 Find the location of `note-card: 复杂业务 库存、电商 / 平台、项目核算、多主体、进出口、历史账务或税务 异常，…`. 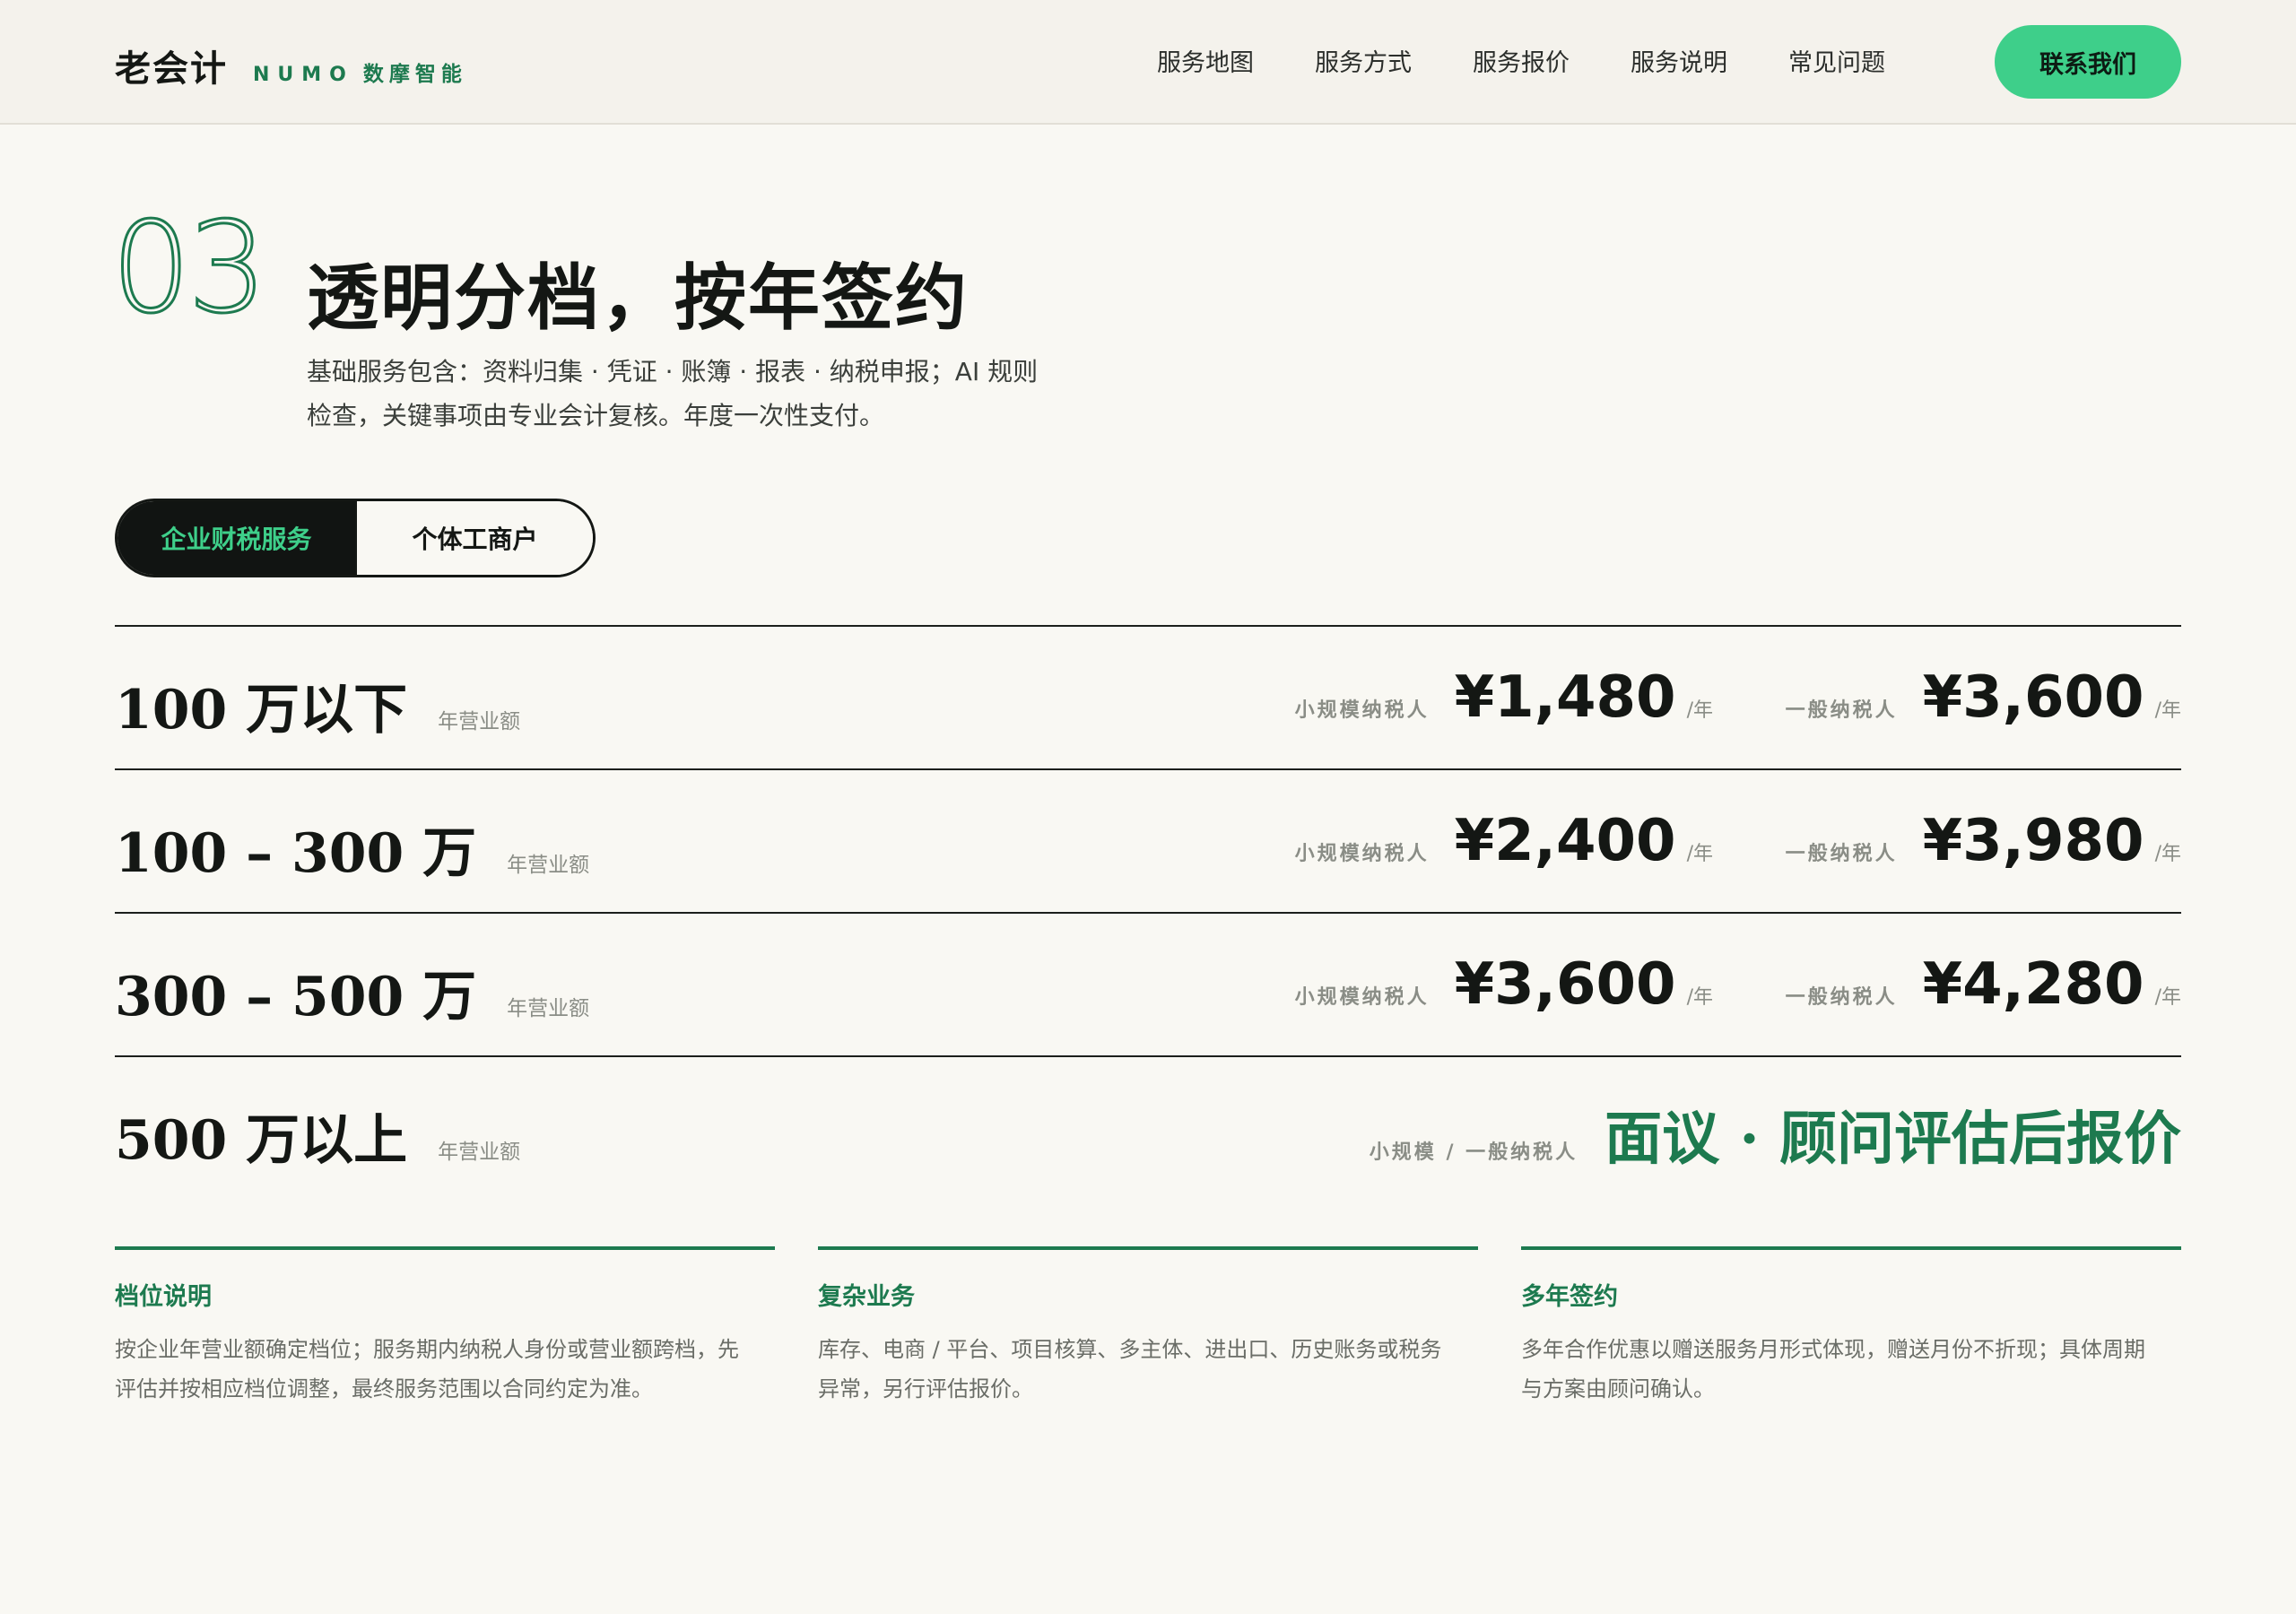

note-card: 复杂业务 库存、电商 / 平台、项目核算、多主体、进出口、历史账务或税务 异常，… is located at coordinates (1148, 1327).